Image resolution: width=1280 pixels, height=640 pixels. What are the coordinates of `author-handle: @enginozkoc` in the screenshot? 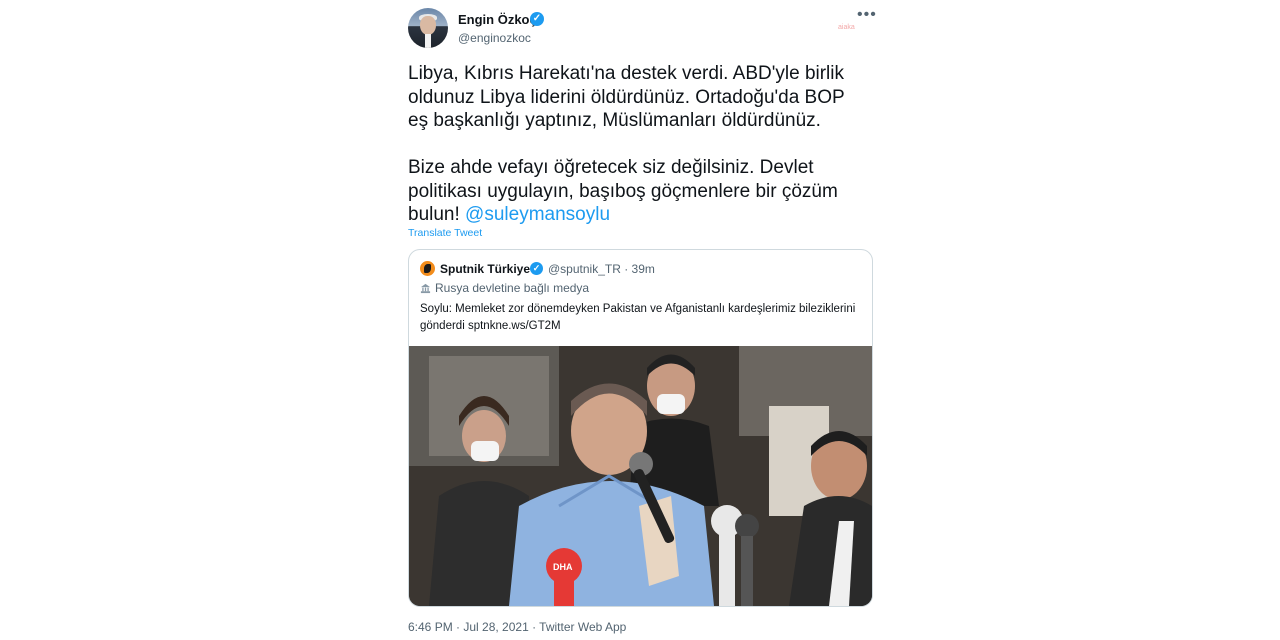 It's located at (494, 38).